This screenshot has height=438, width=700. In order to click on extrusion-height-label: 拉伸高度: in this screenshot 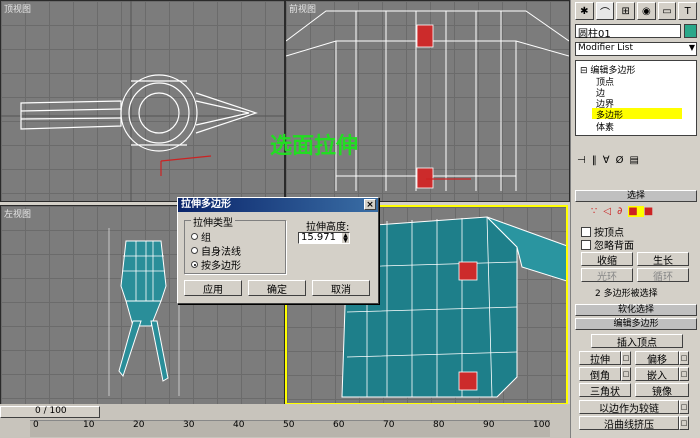, I will do `click(328, 227)`.